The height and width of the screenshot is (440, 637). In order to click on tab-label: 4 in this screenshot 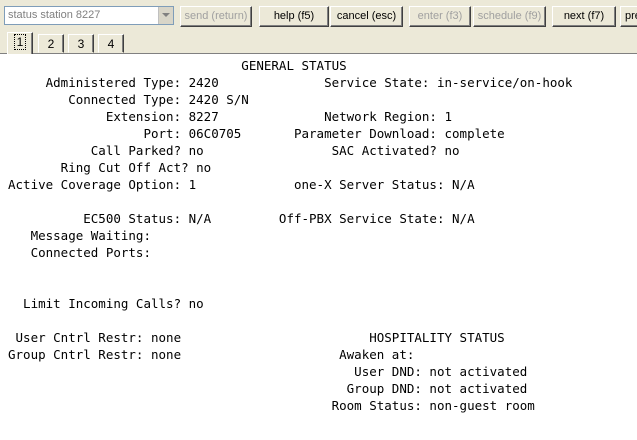, I will do `click(111, 44)`.